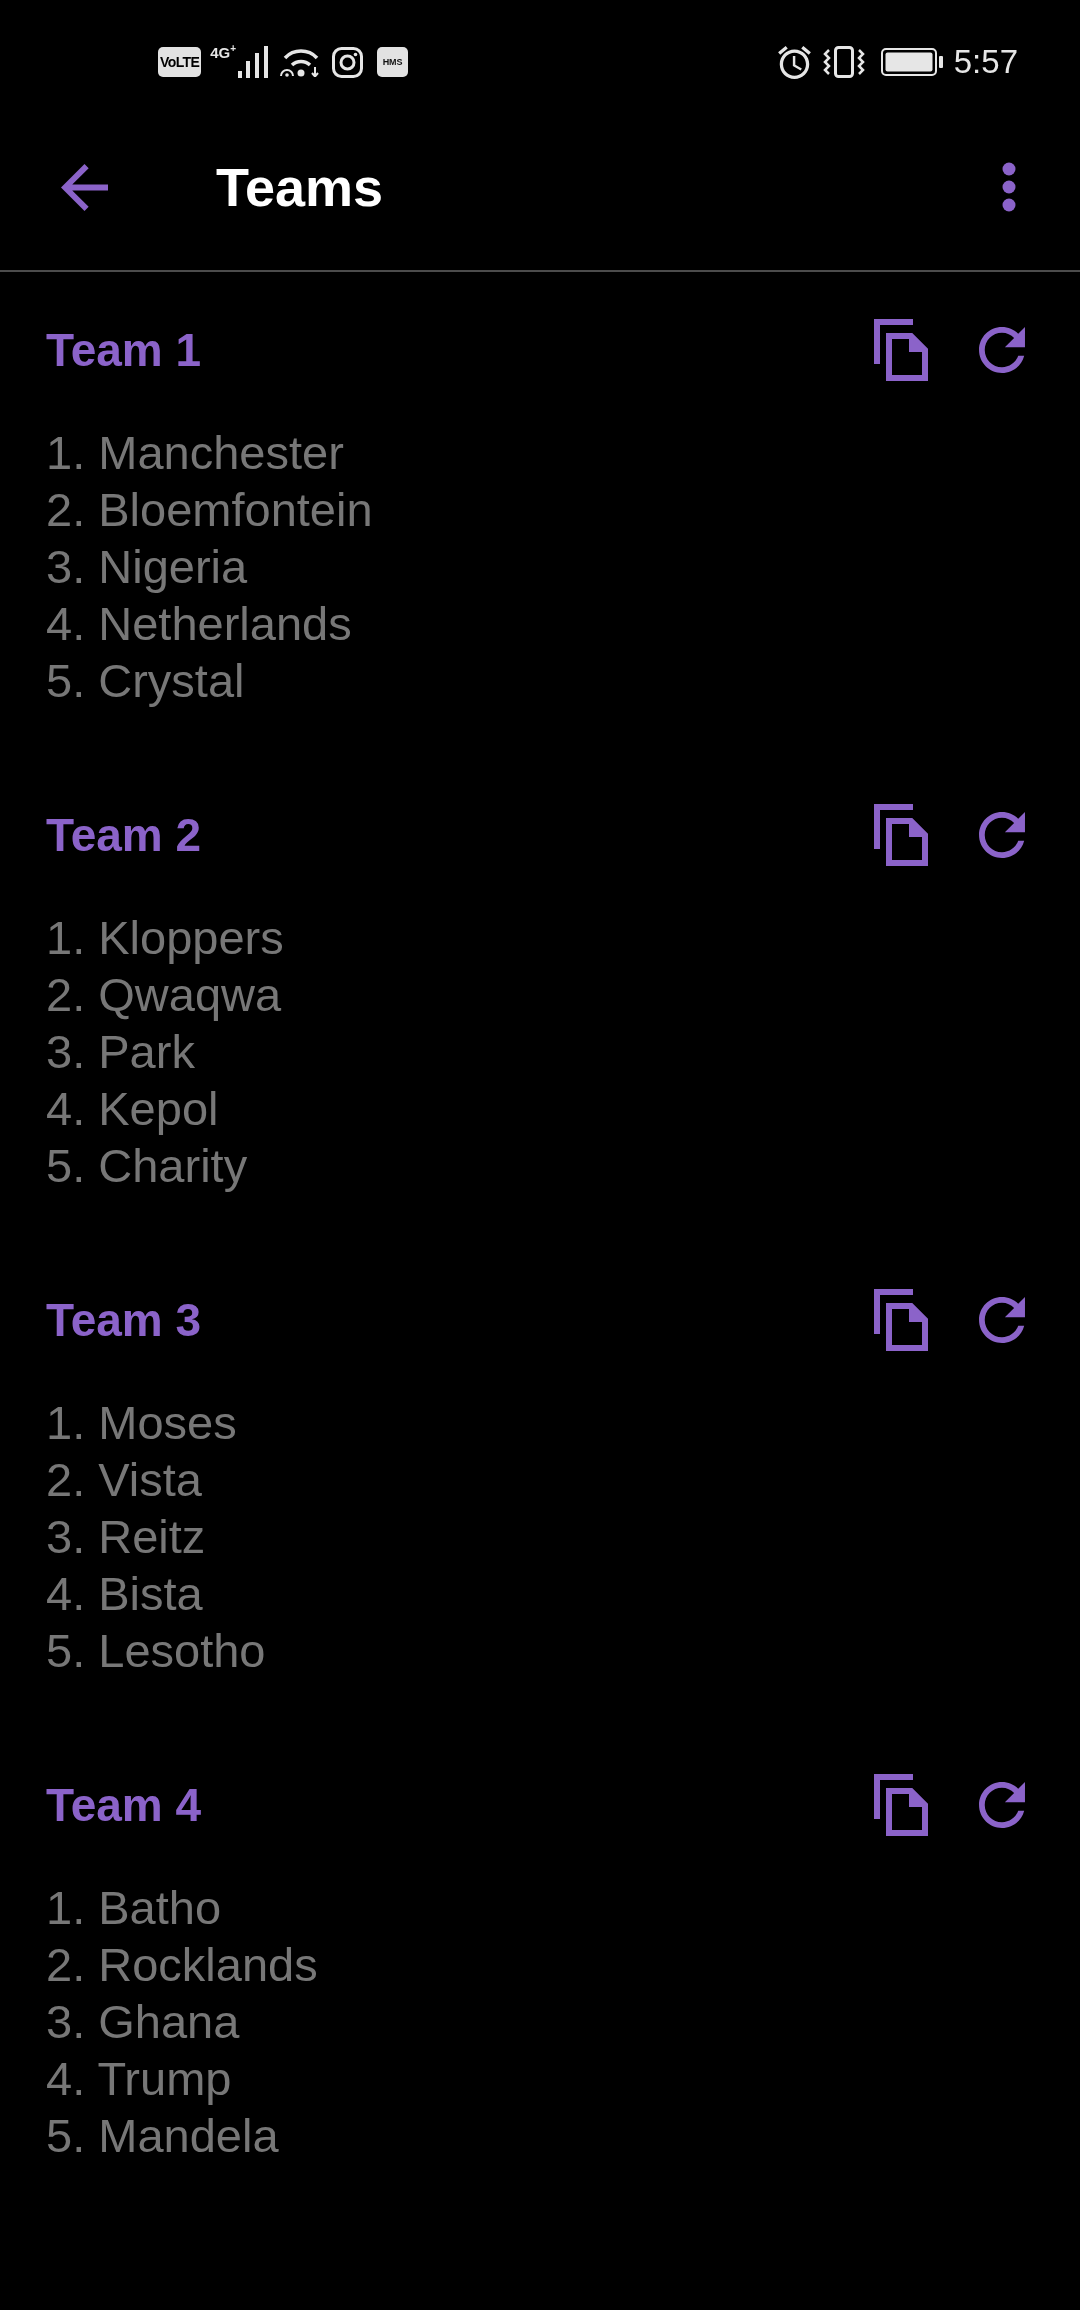 The image size is (1080, 2310). What do you see at coordinates (124, 1480) in the screenshot?
I see `team-member: 2. Vista` at bounding box center [124, 1480].